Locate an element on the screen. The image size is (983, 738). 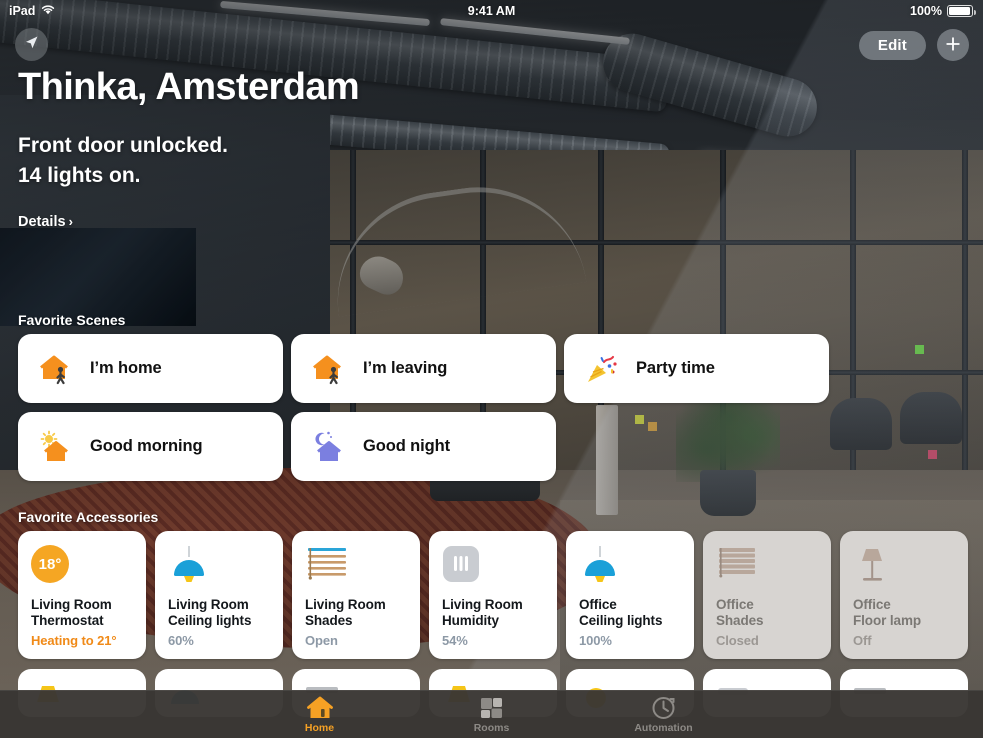
tab-rooms: Rooms is located at coordinates (492, 715).